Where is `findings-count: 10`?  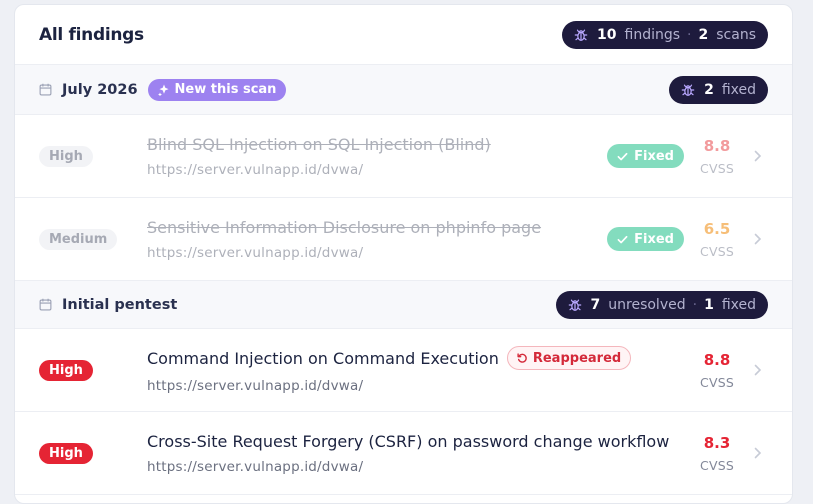 findings-count: 10 is located at coordinates (607, 34).